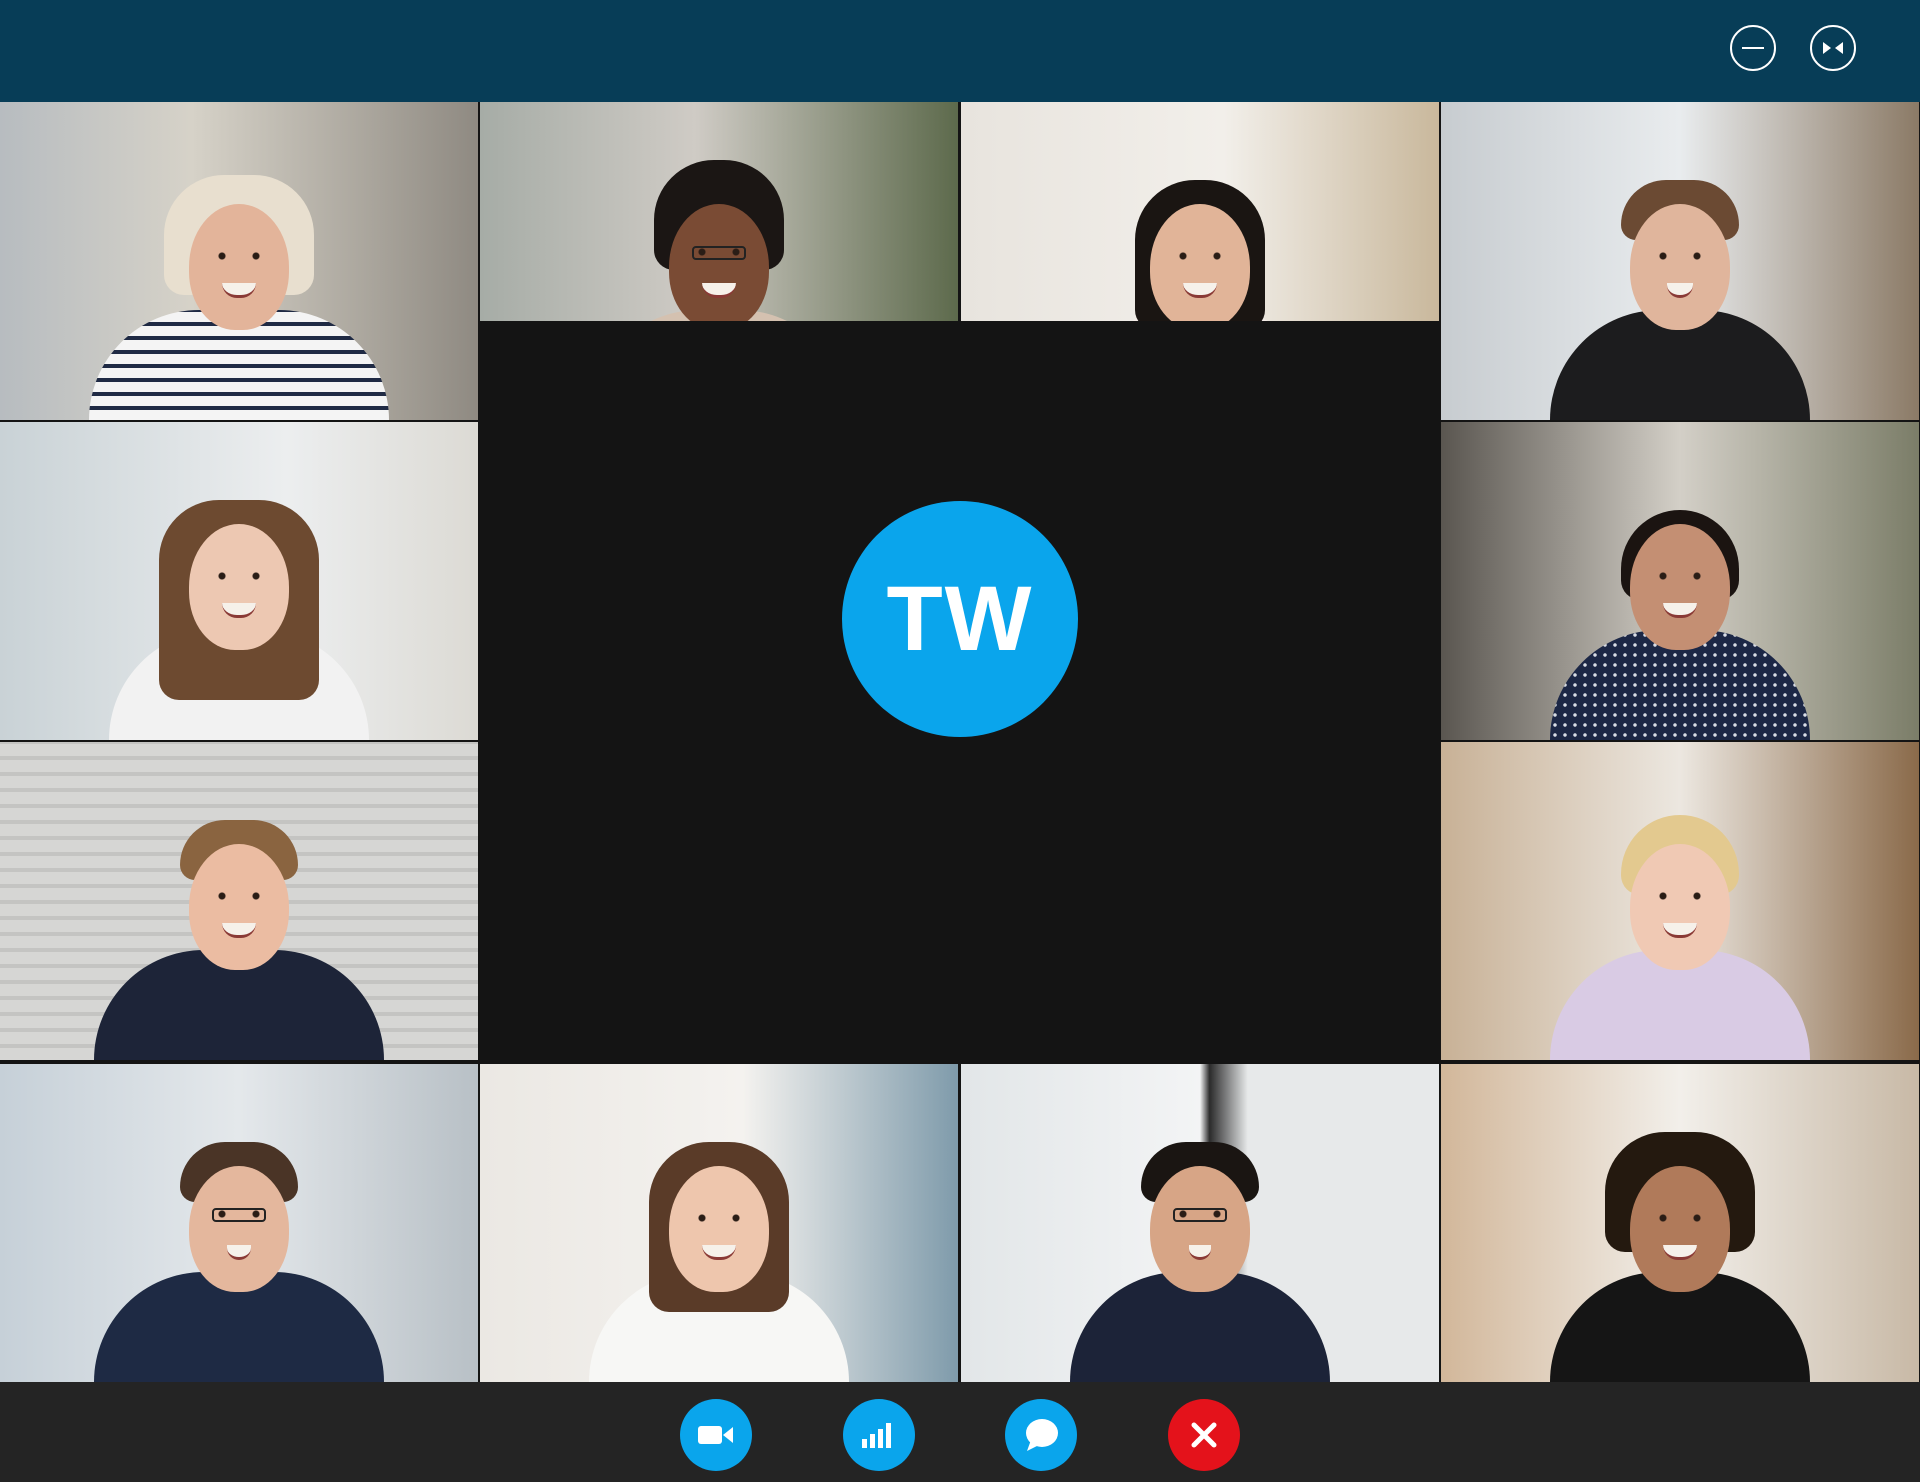 The height and width of the screenshot is (1482, 1920). I want to click on chat-bubble-icon, so click(1042, 1435).